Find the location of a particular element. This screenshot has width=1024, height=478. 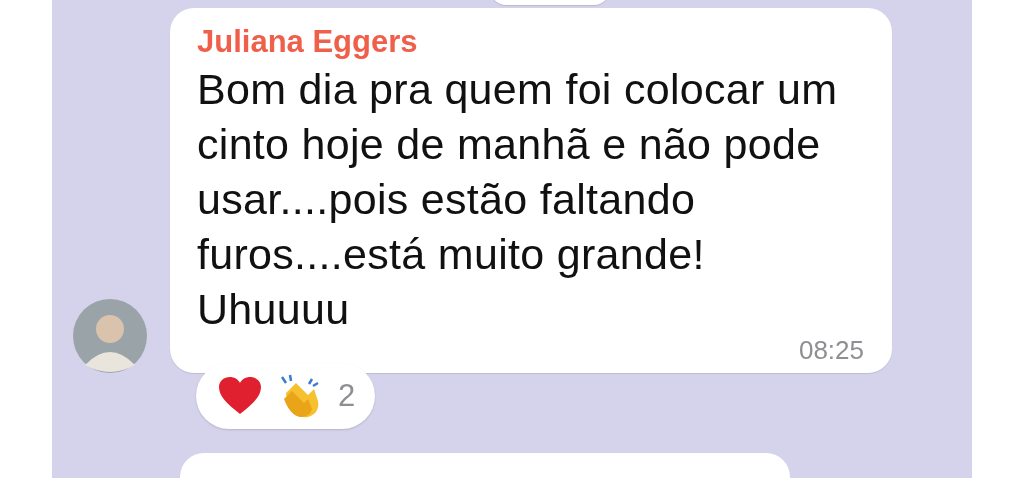

sender-name: Juliana Eggers is located at coordinates (307, 42).